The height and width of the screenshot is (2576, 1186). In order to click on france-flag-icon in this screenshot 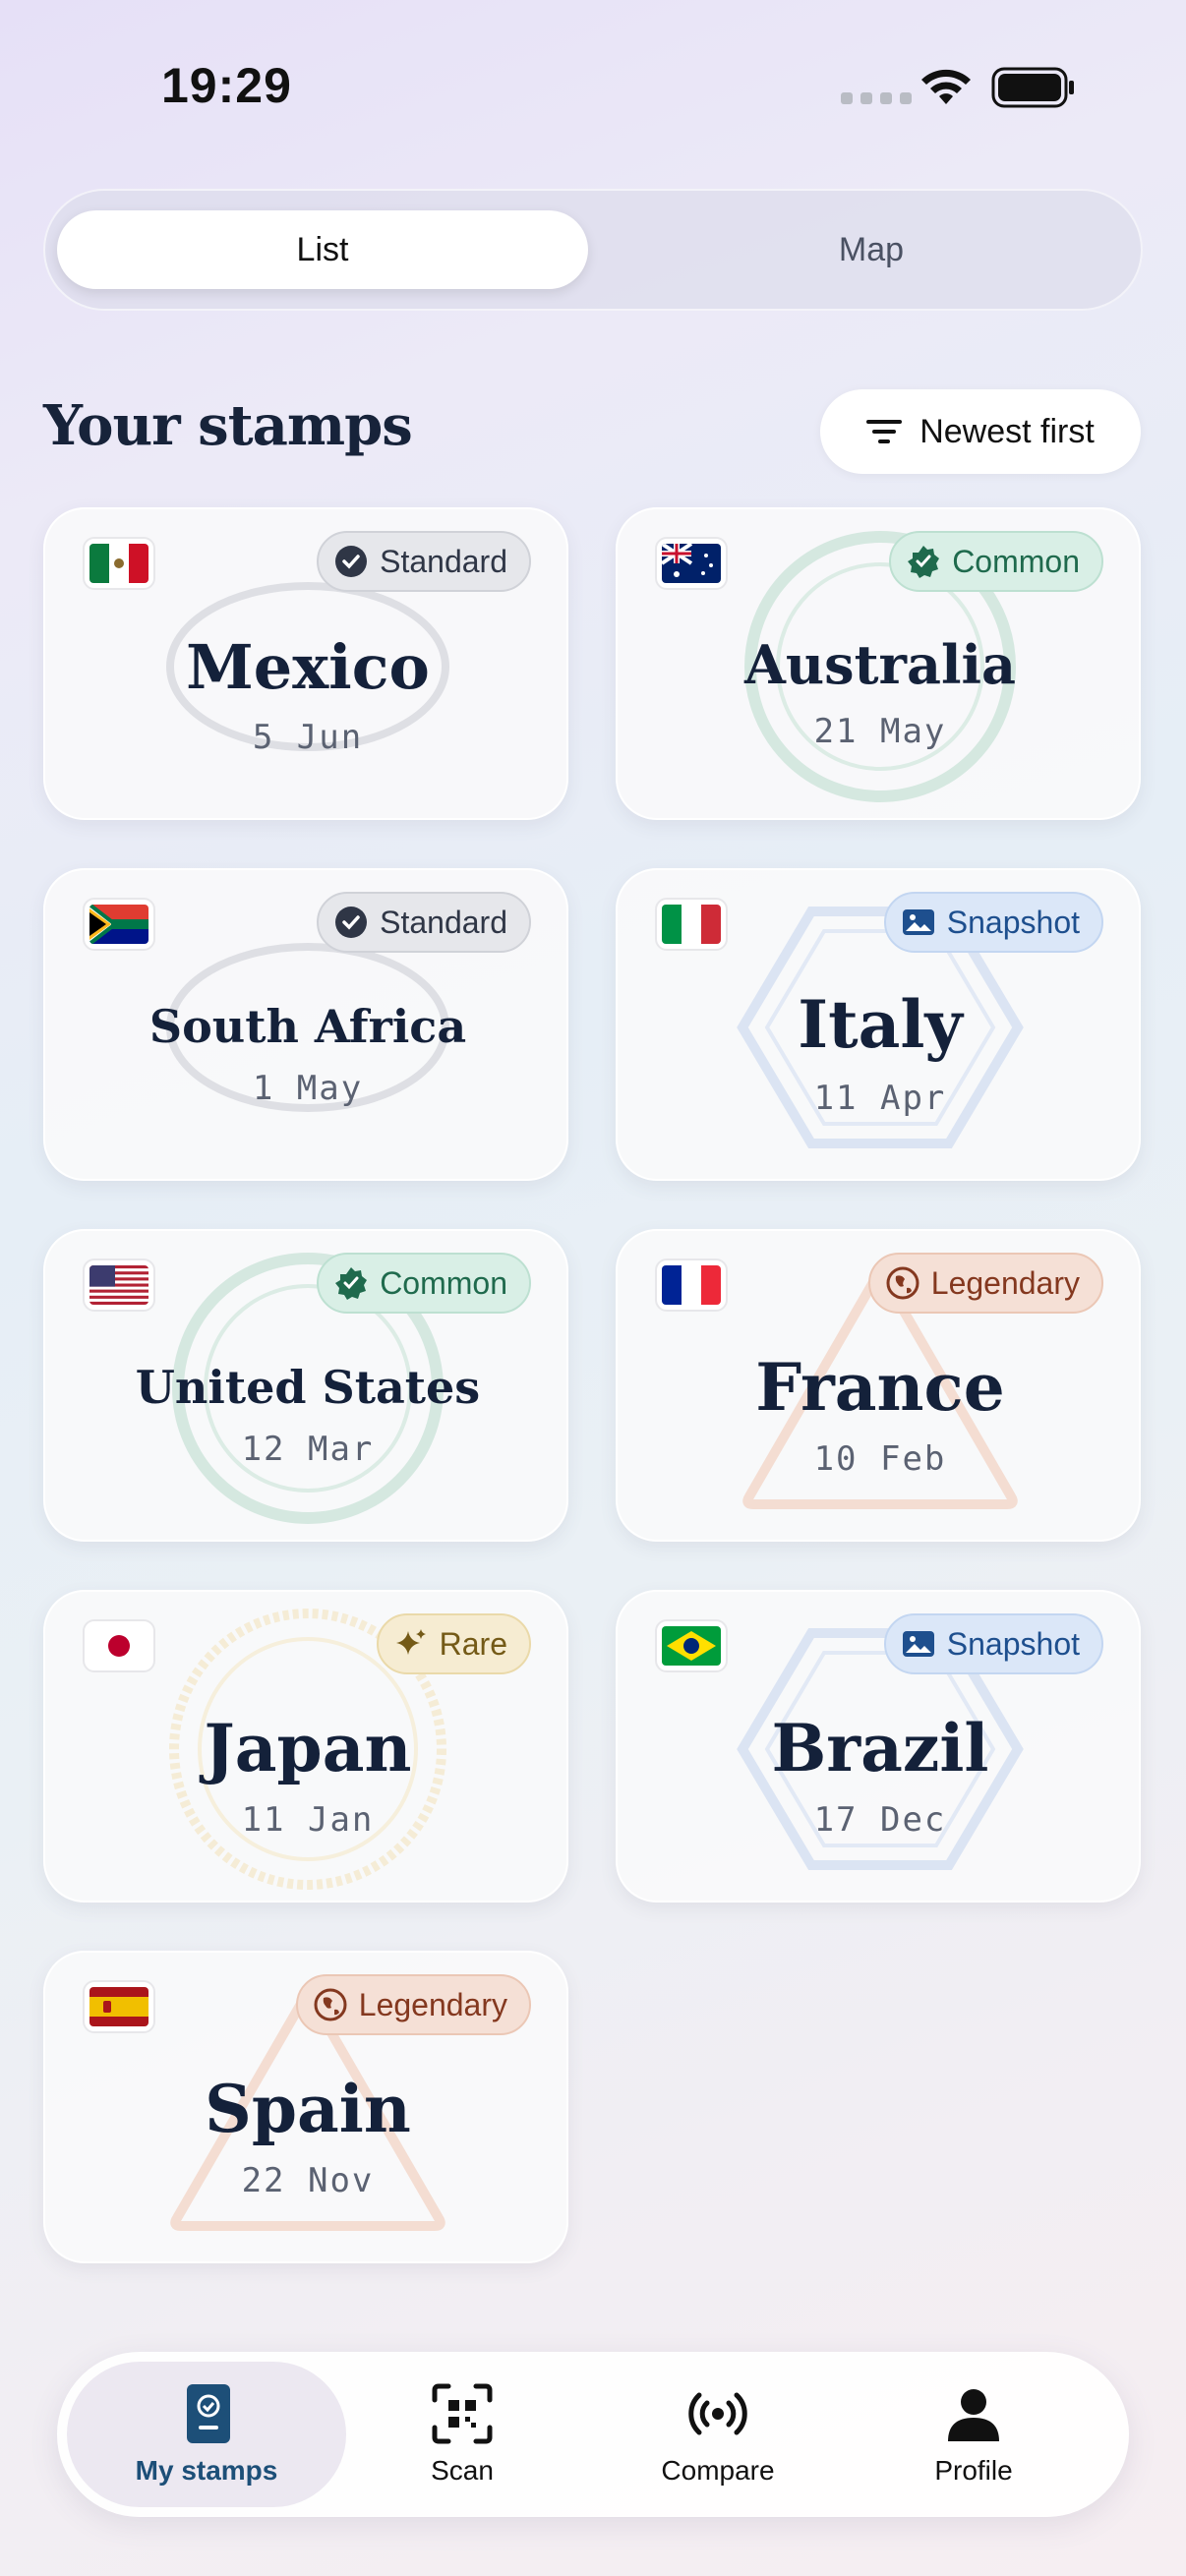, I will do `click(691, 1285)`.